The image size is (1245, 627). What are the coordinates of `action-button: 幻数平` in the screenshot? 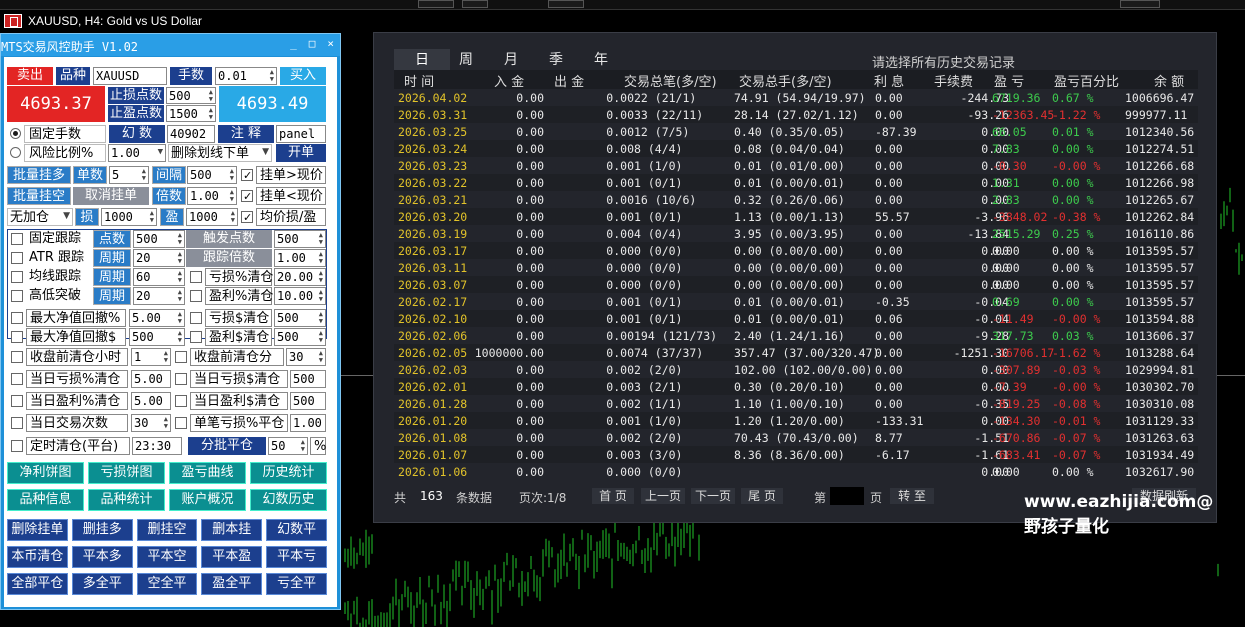 It's located at (296, 530).